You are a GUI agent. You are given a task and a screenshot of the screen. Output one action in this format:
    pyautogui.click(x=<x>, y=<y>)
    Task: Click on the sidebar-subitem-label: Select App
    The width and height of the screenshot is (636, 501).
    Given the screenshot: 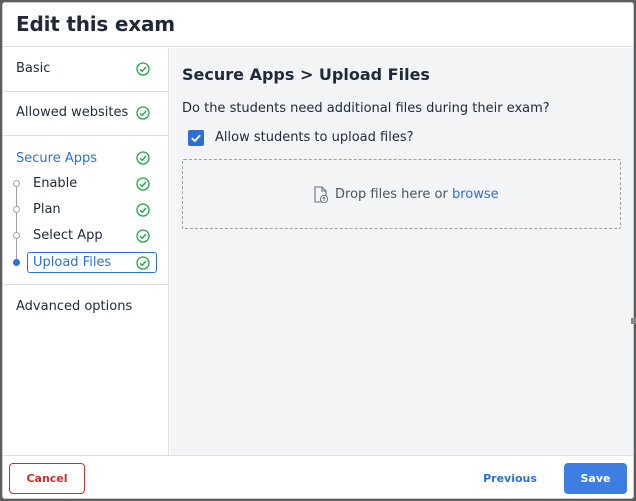 What is the action you would take?
    pyautogui.click(x=68, y=235)
    